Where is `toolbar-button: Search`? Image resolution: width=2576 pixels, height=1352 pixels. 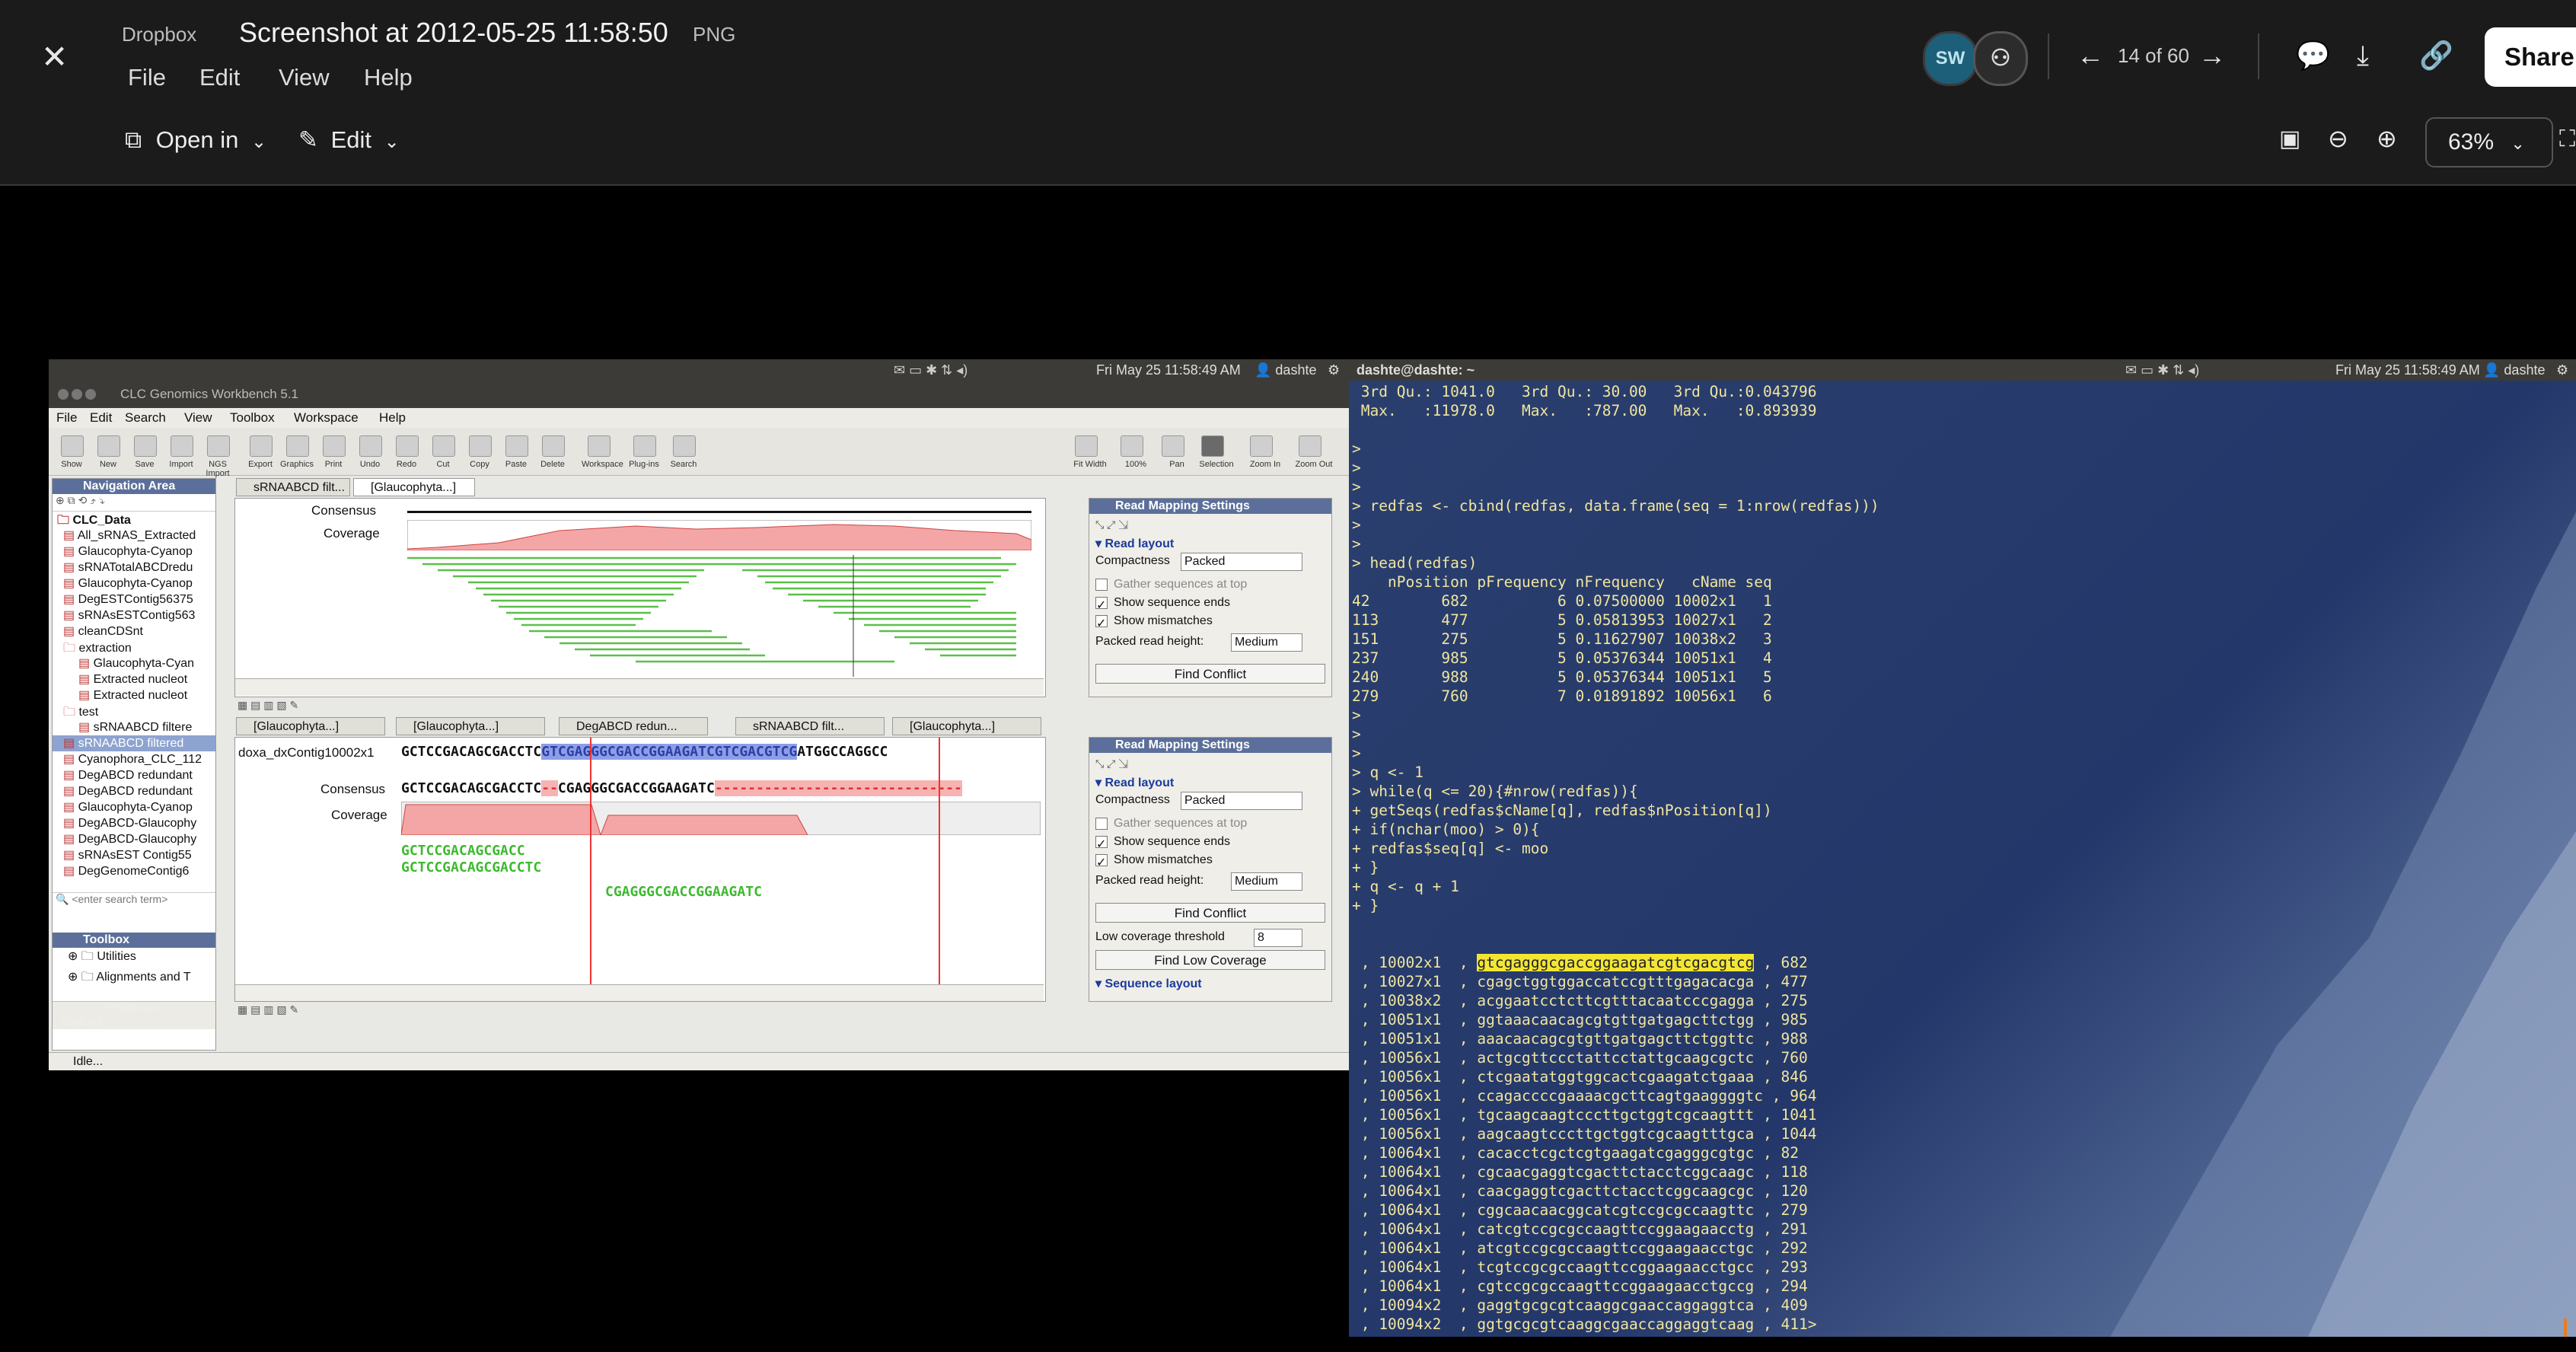 toolbar-button: Search is located at coordinates (684, 464).